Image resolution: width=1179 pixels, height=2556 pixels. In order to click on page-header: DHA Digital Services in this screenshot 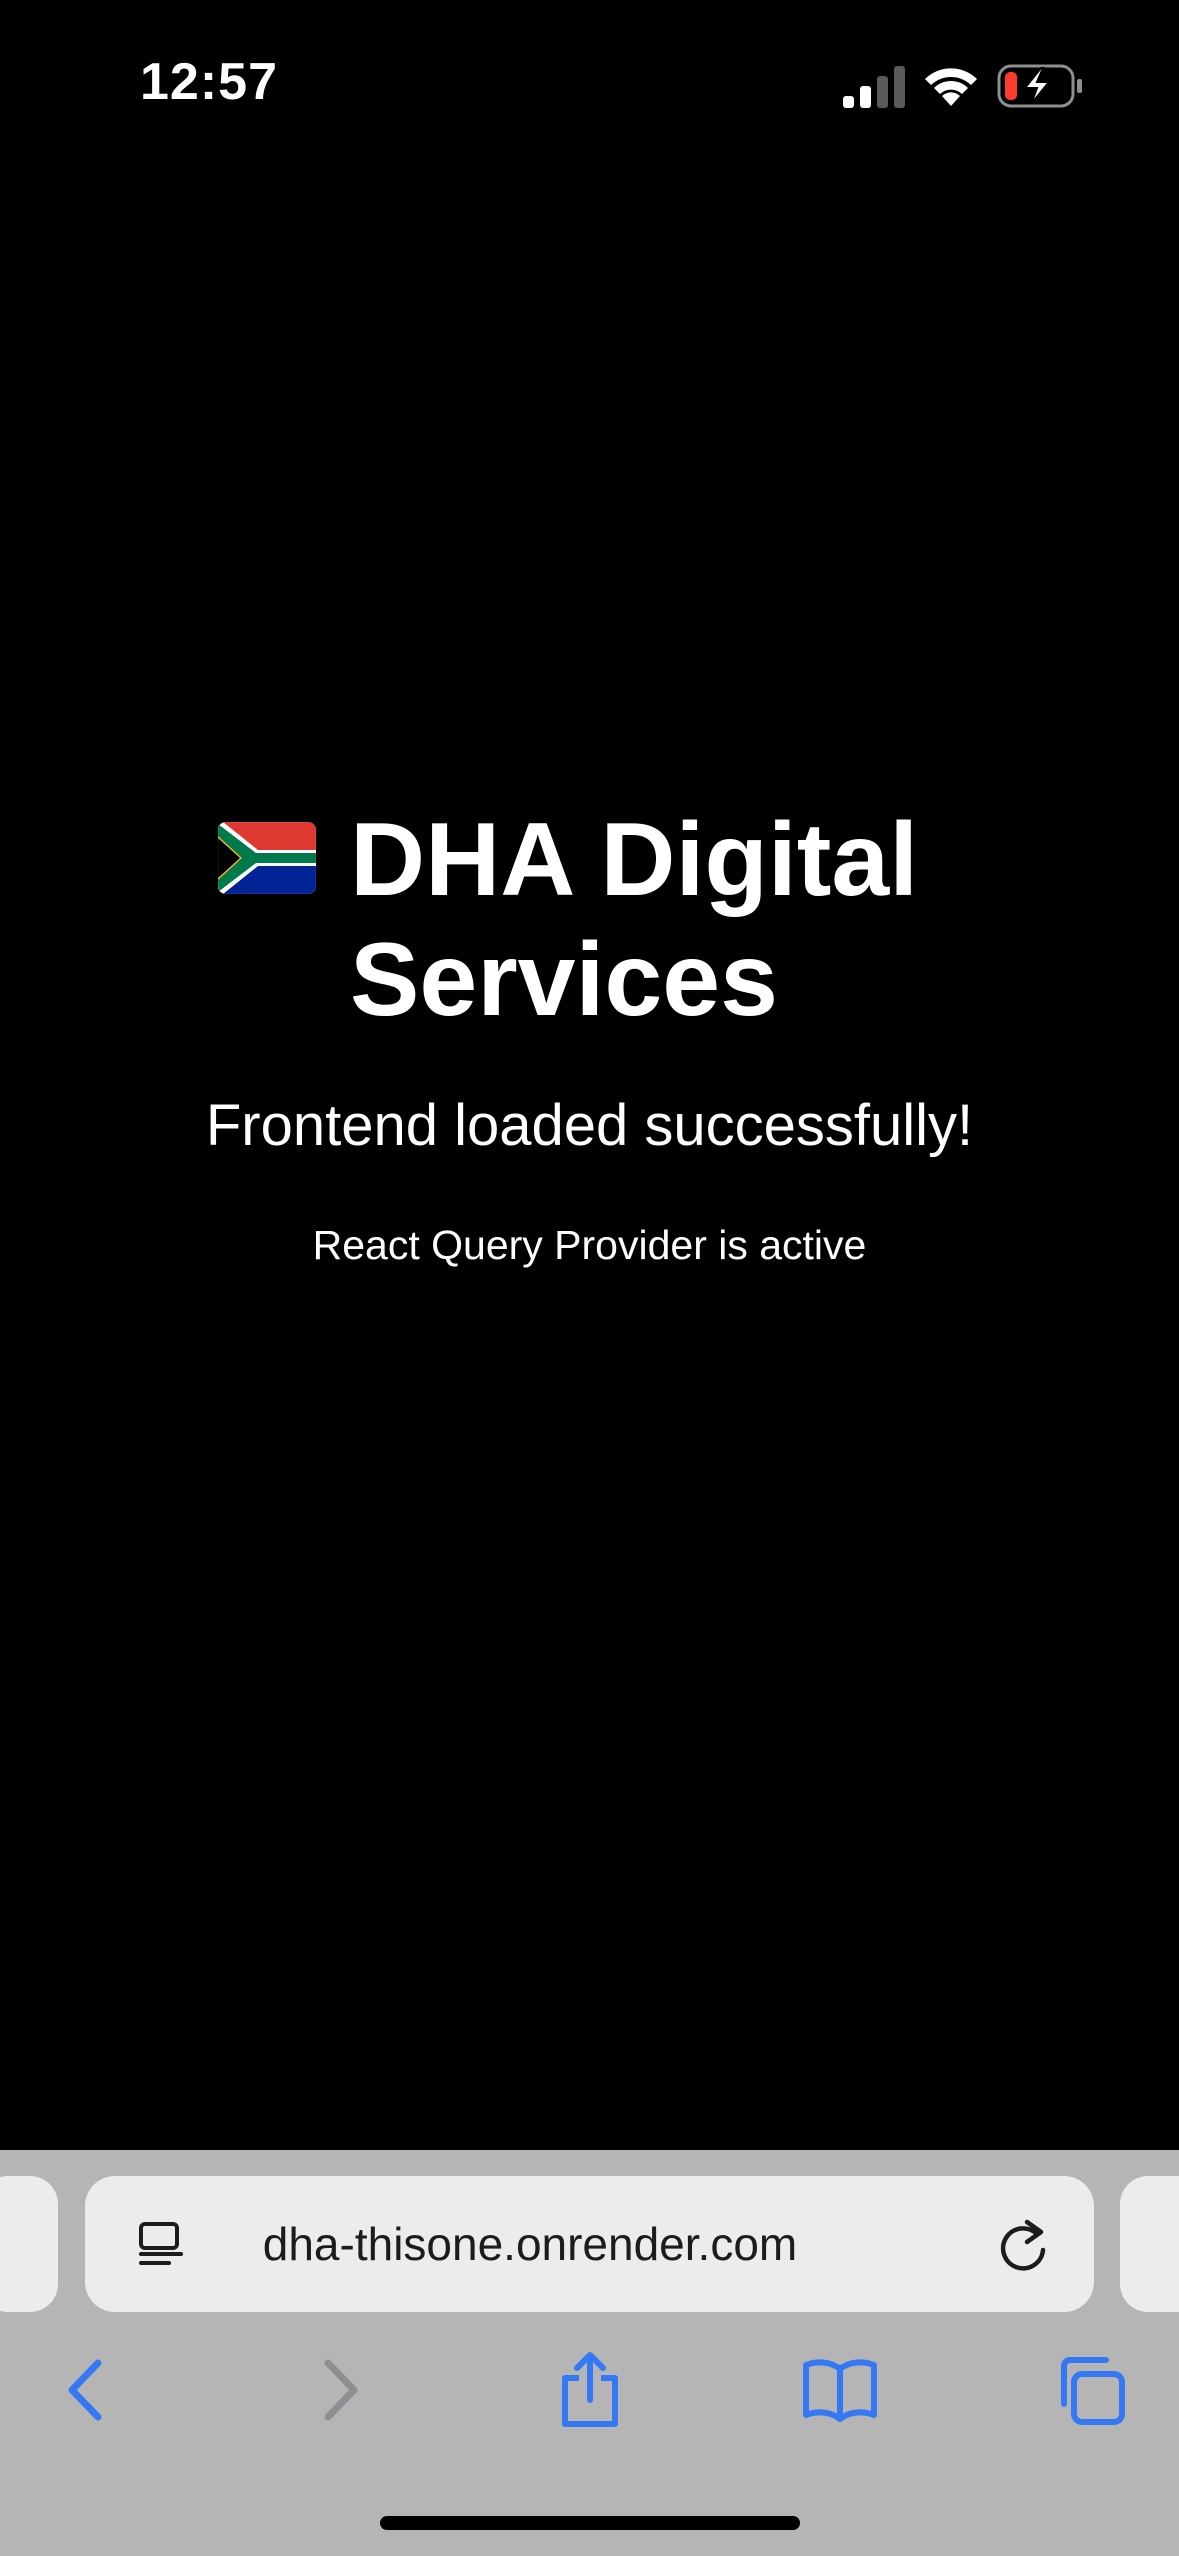, I will do `click(589, 920)`.